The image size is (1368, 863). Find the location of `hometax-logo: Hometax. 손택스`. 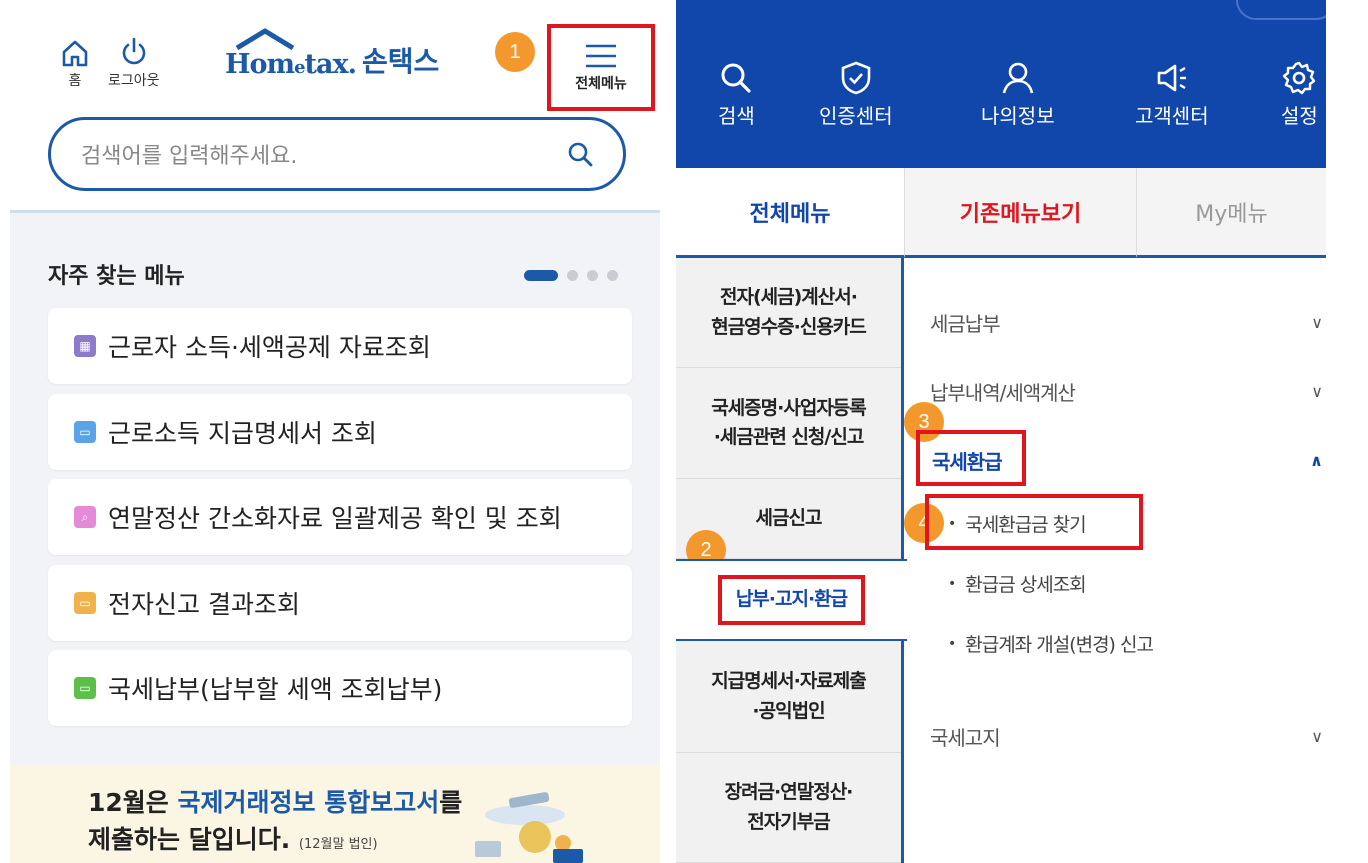

hometax-logo: Hometax. 손택스 is located at coordinates (332, 54).